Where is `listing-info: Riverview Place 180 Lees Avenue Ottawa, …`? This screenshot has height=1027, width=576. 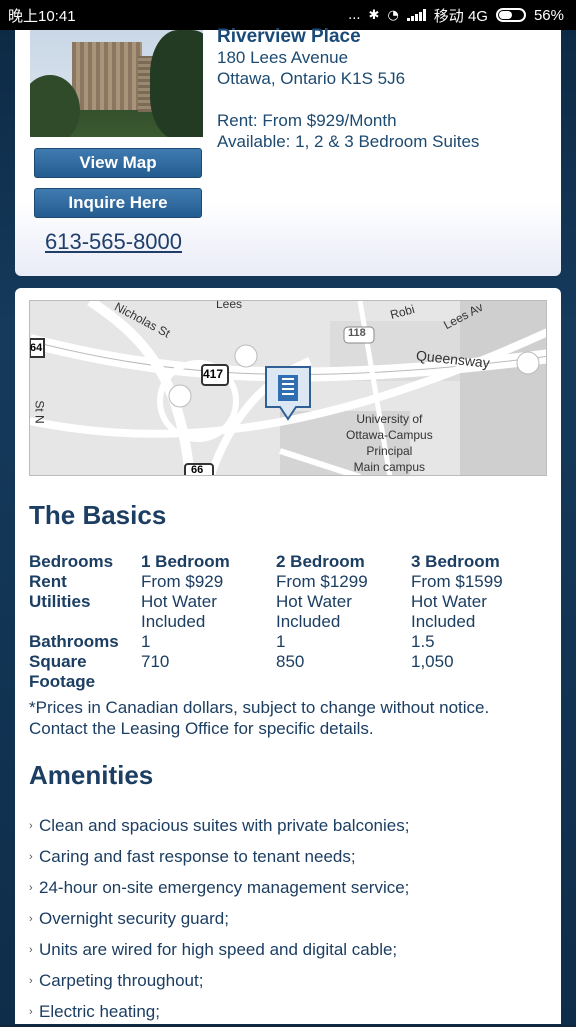
listing-info: Riverview Place 180 Lees Avenue Ottawa, … is located at coordinates (348, 89).